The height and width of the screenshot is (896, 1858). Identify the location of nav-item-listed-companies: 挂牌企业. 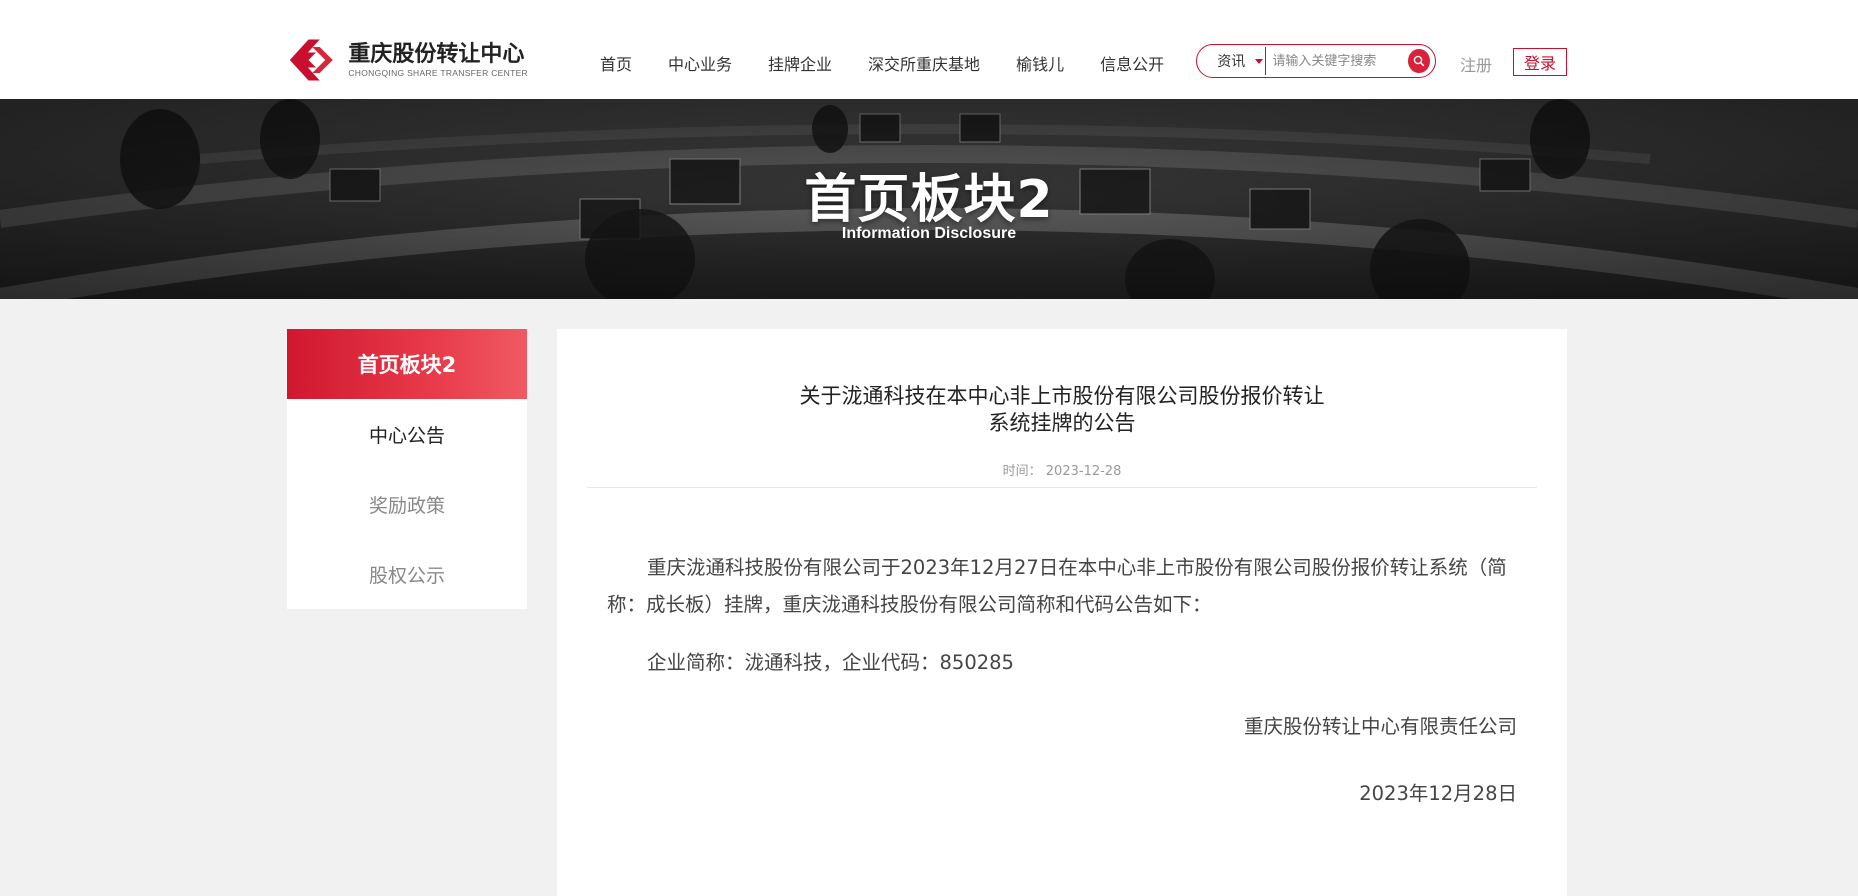
(800, 63).